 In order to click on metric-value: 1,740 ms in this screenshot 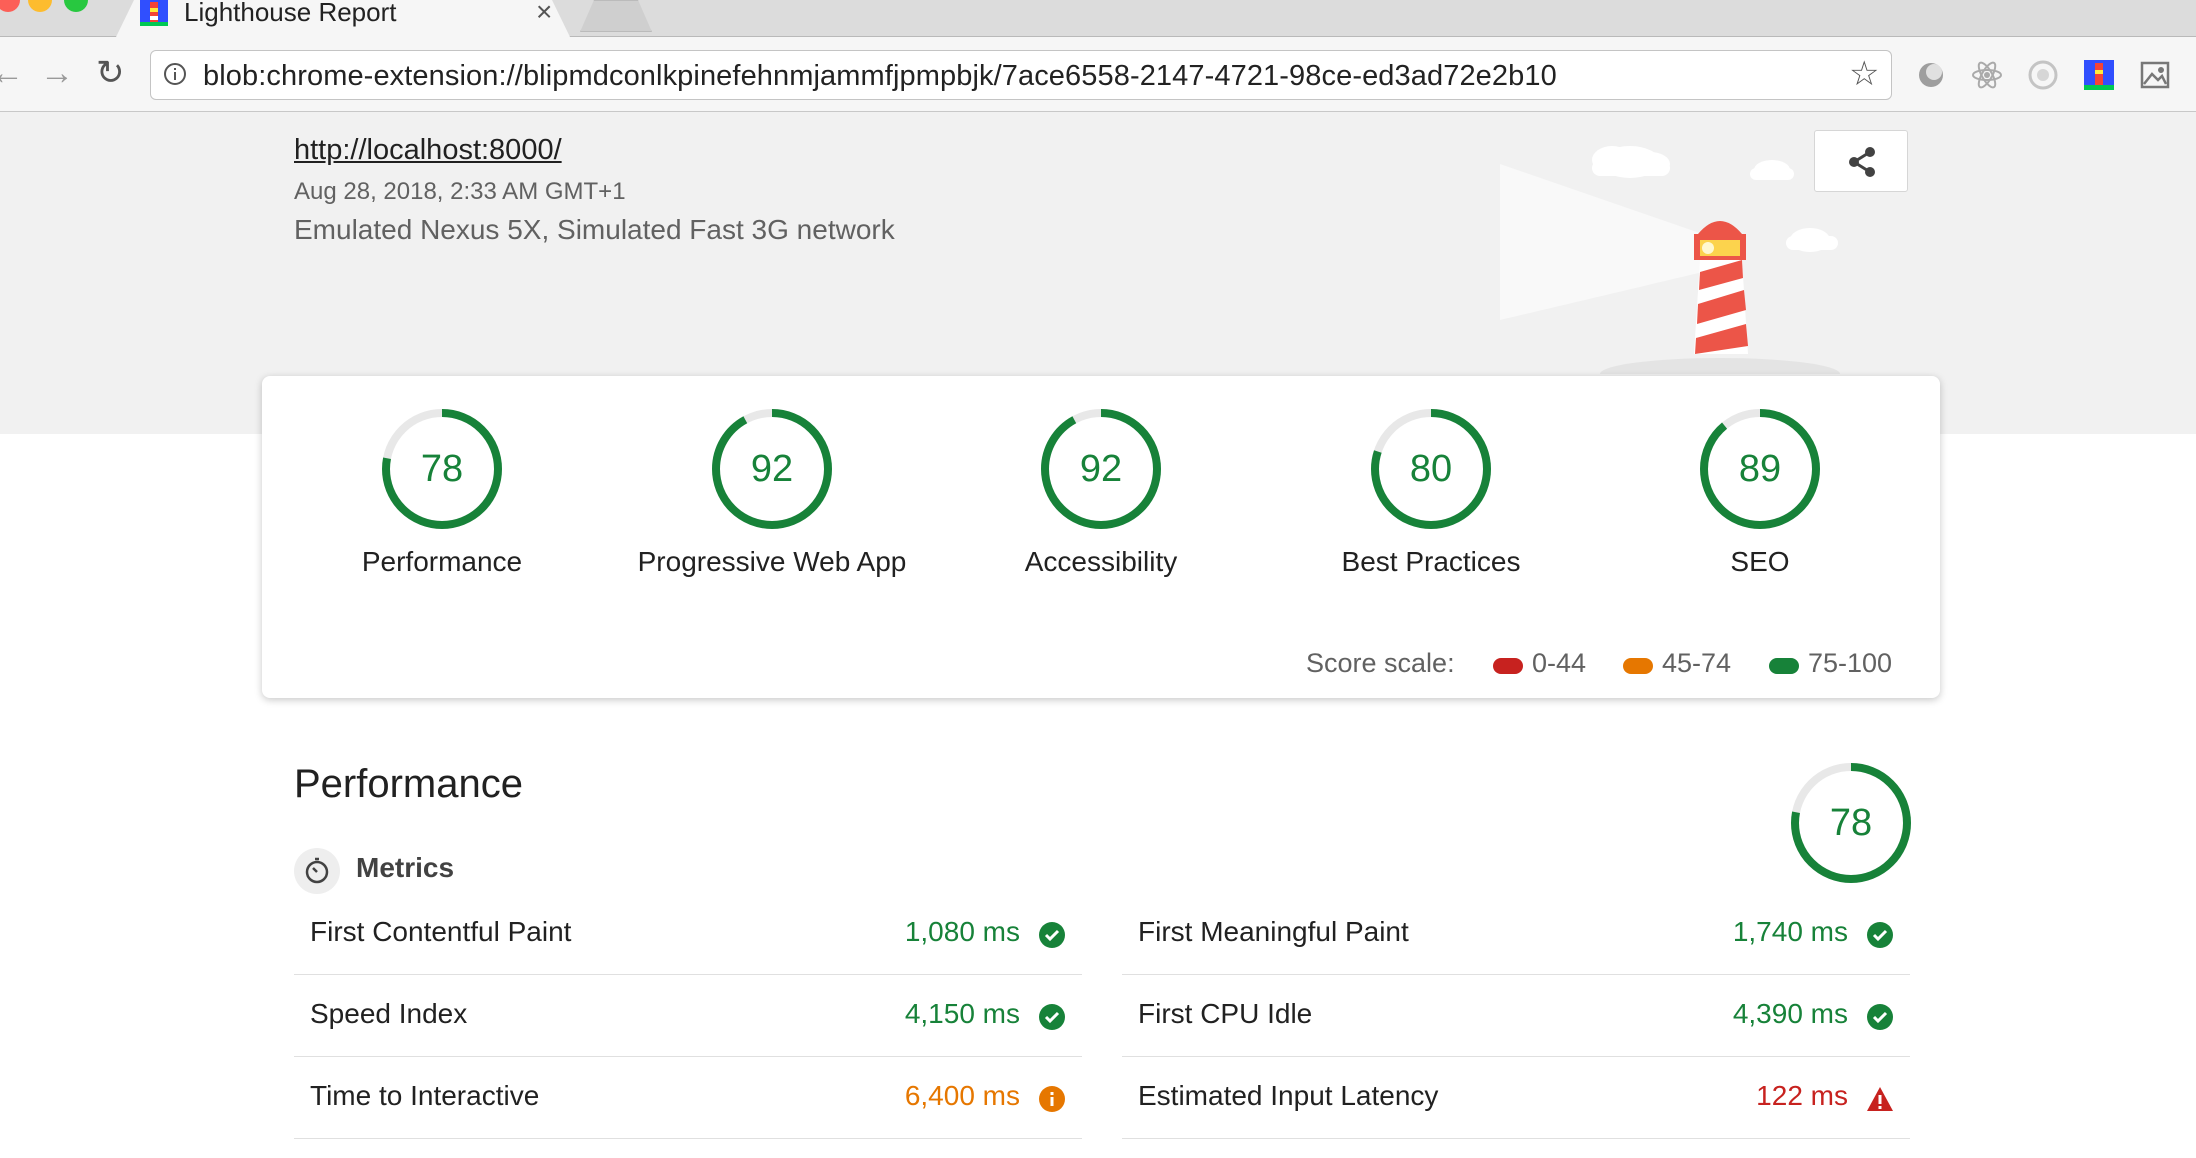, I will do `click(1790, 931)`.